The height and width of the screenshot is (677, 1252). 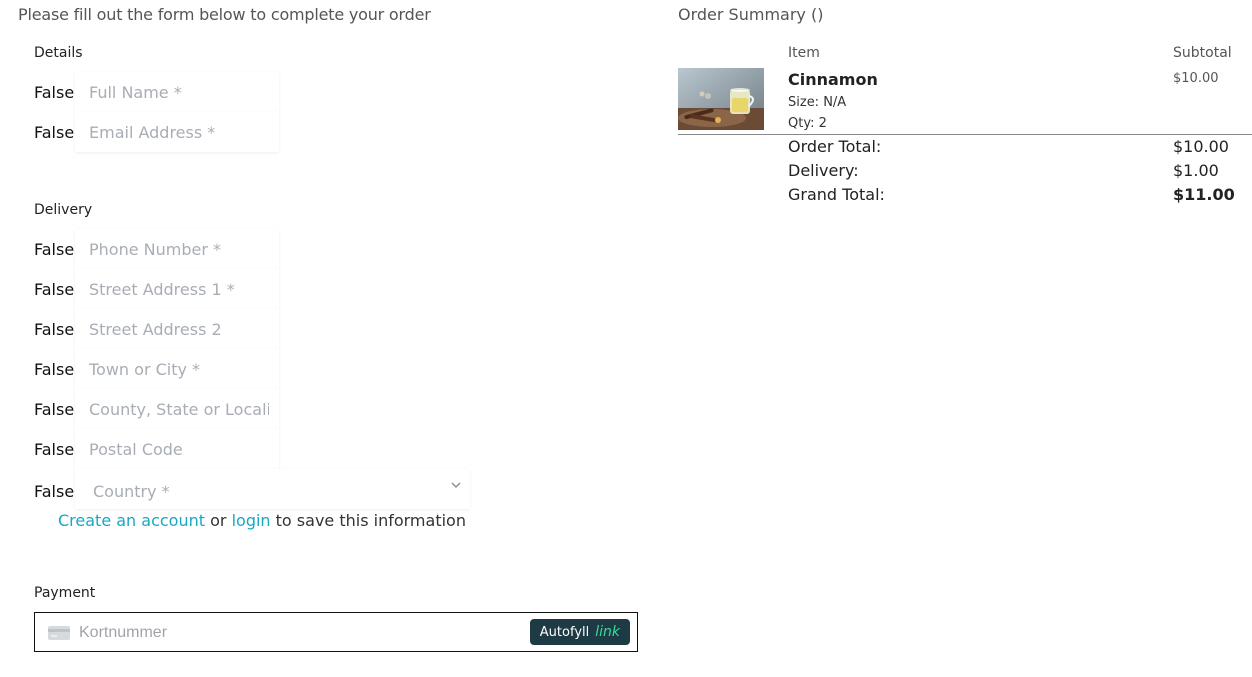 I want to click on email-row: False, so click(x=156, y=132).